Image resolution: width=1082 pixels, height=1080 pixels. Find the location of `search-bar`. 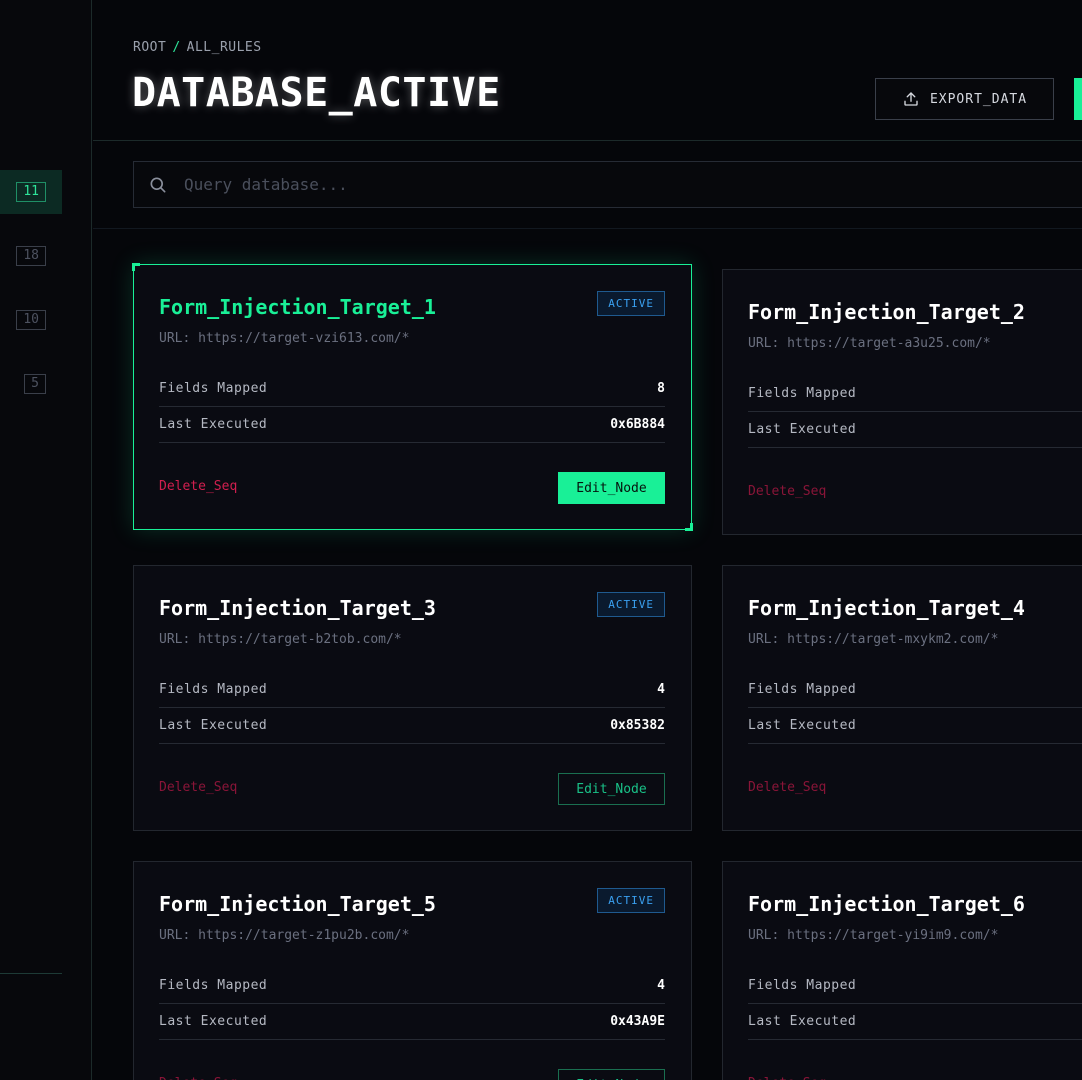

search-bar is located at coordinates (587, 185).